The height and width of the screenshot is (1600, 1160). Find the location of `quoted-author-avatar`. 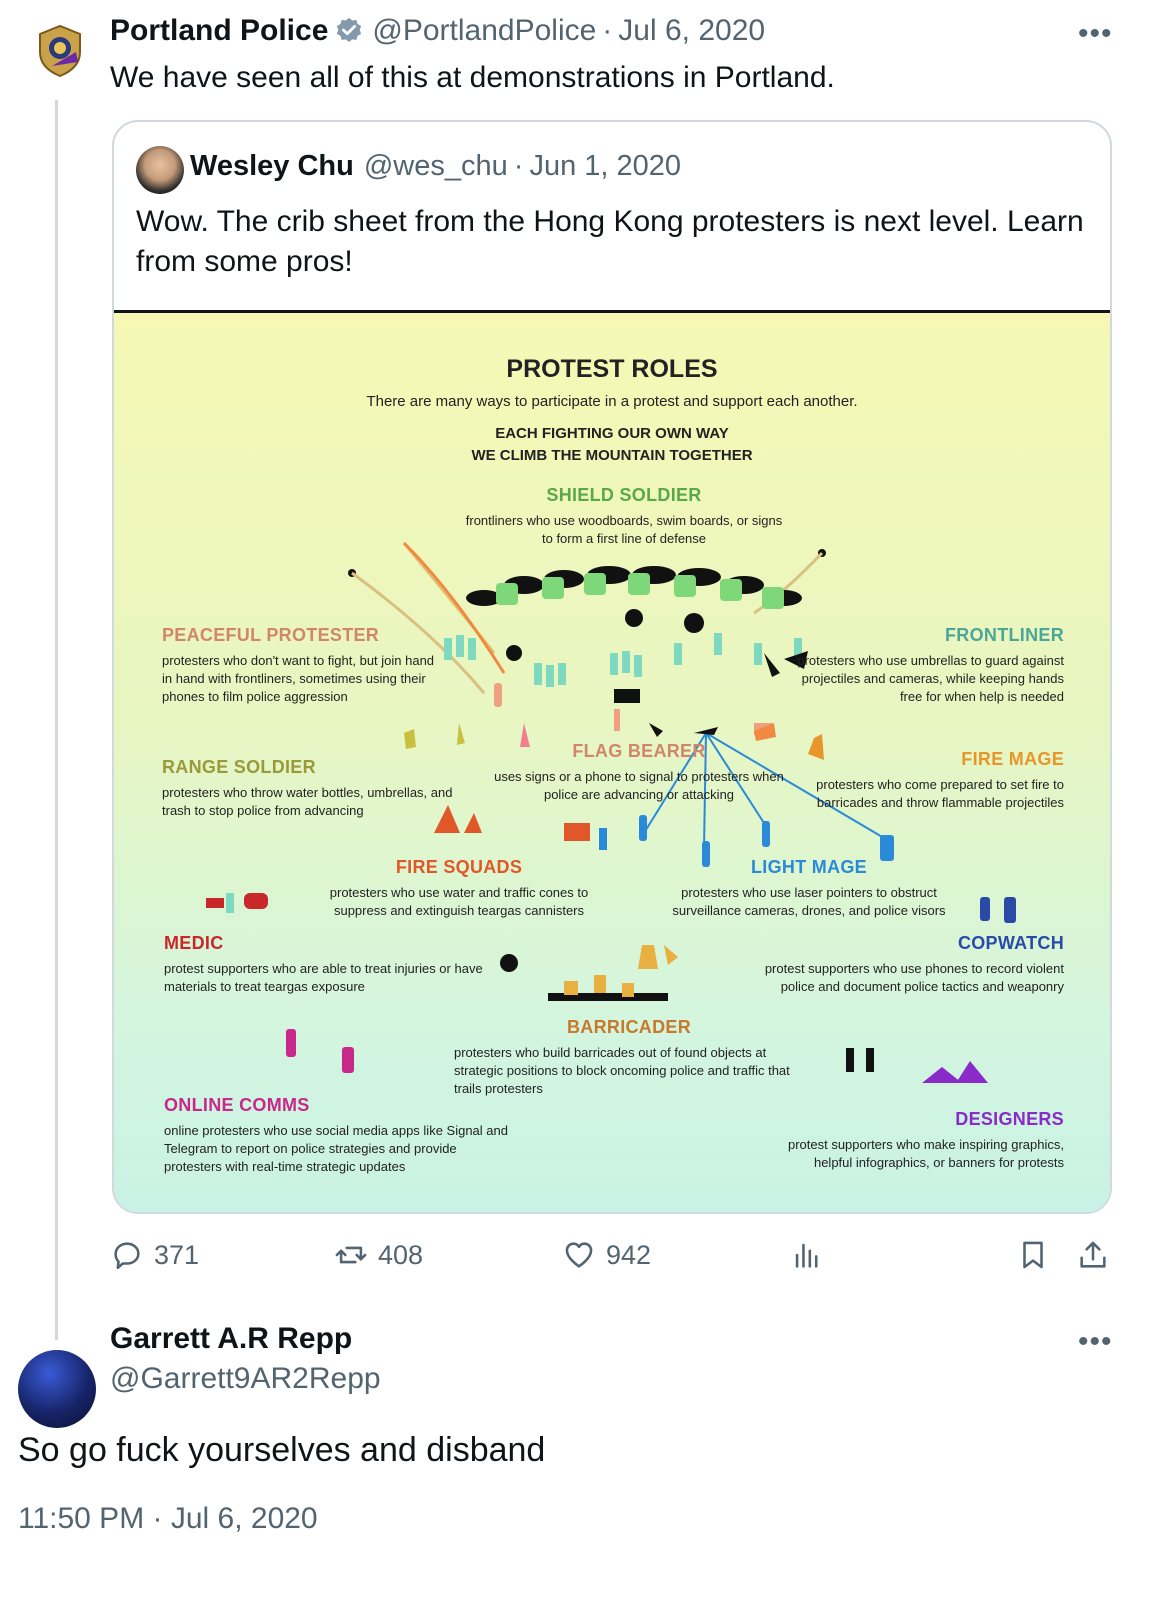

quoted-author-avatar is located at coordinates (160, 170).